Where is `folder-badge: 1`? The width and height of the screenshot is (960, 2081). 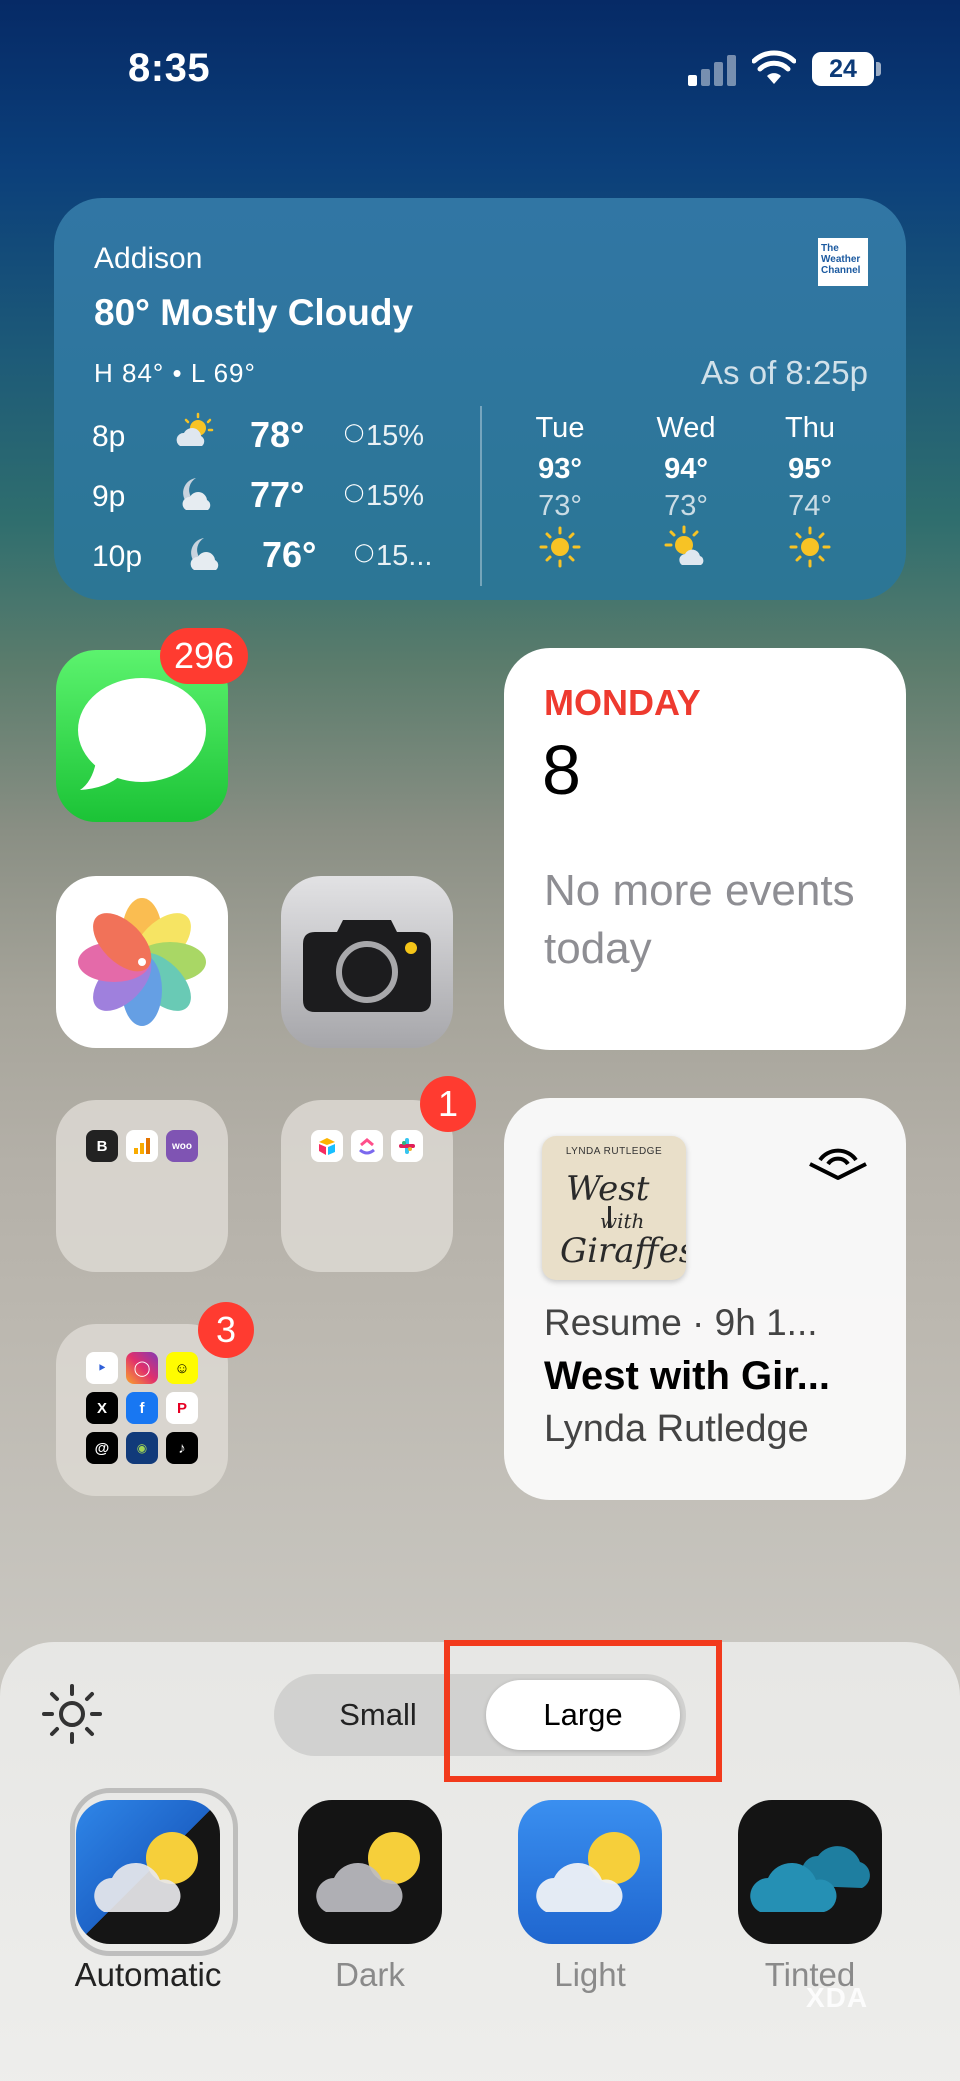
folder-badge: 1 is located at coordinates (448, 1104).